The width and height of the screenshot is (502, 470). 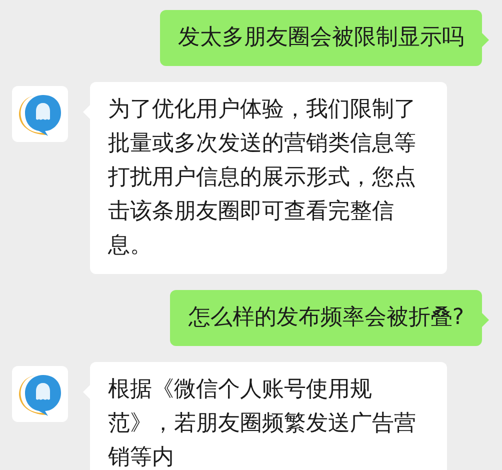 I want to click on sent-message: 怎么样的发布频率会被折叠?, so click(x=326, y=317).